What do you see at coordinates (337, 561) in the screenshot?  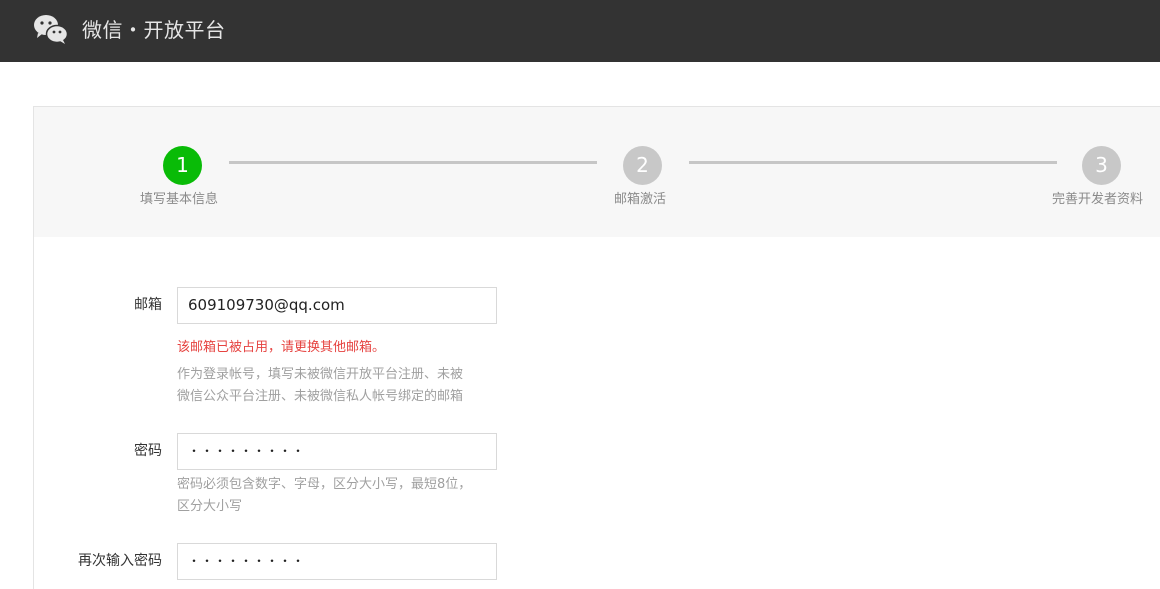 I see `confirm-password-field: ・・・・・・・・・` at bounding box center [337, 561].